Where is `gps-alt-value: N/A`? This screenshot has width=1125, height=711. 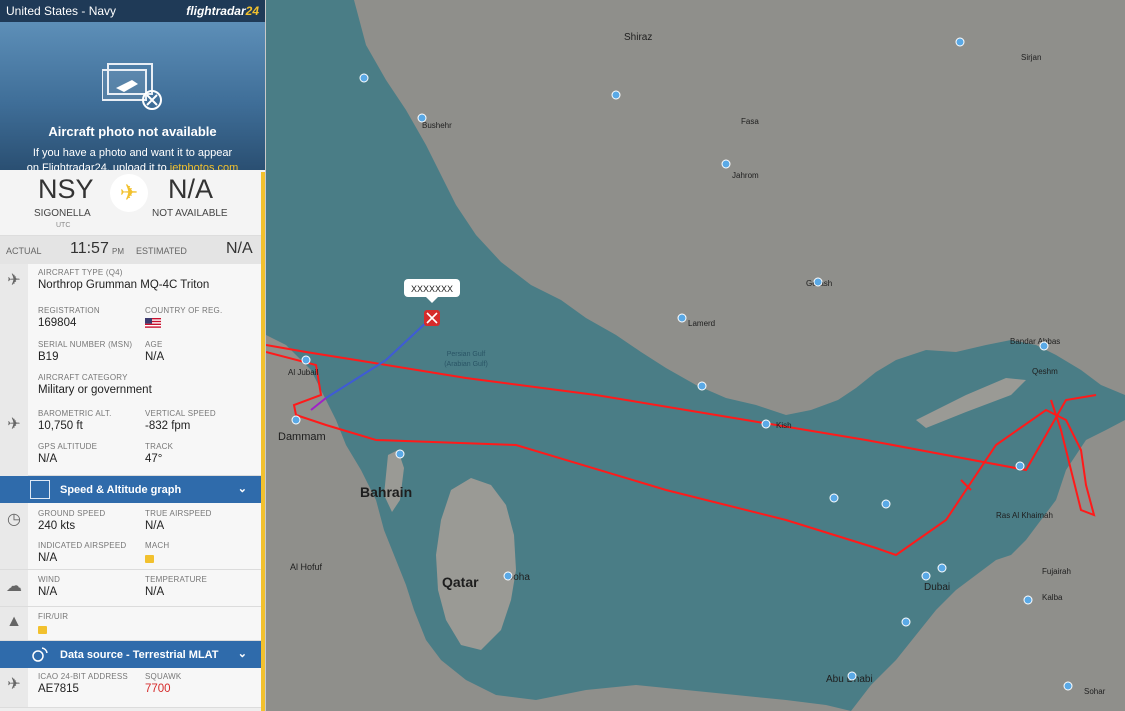
gps-alt-value: N/A is located at coordinates (48, 459).